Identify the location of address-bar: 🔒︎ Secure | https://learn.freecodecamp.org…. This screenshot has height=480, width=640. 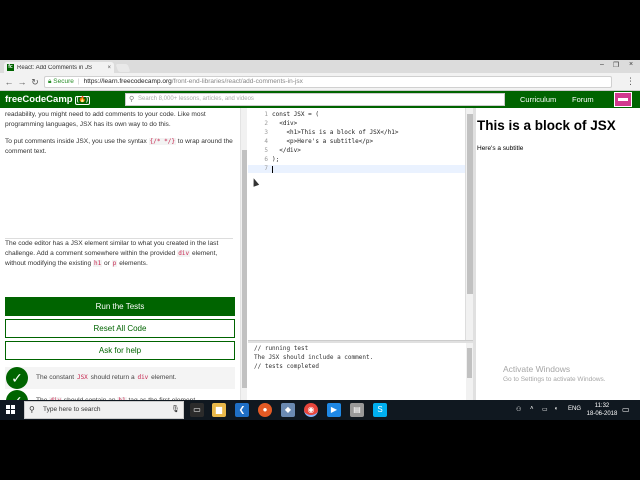
(328, 82).